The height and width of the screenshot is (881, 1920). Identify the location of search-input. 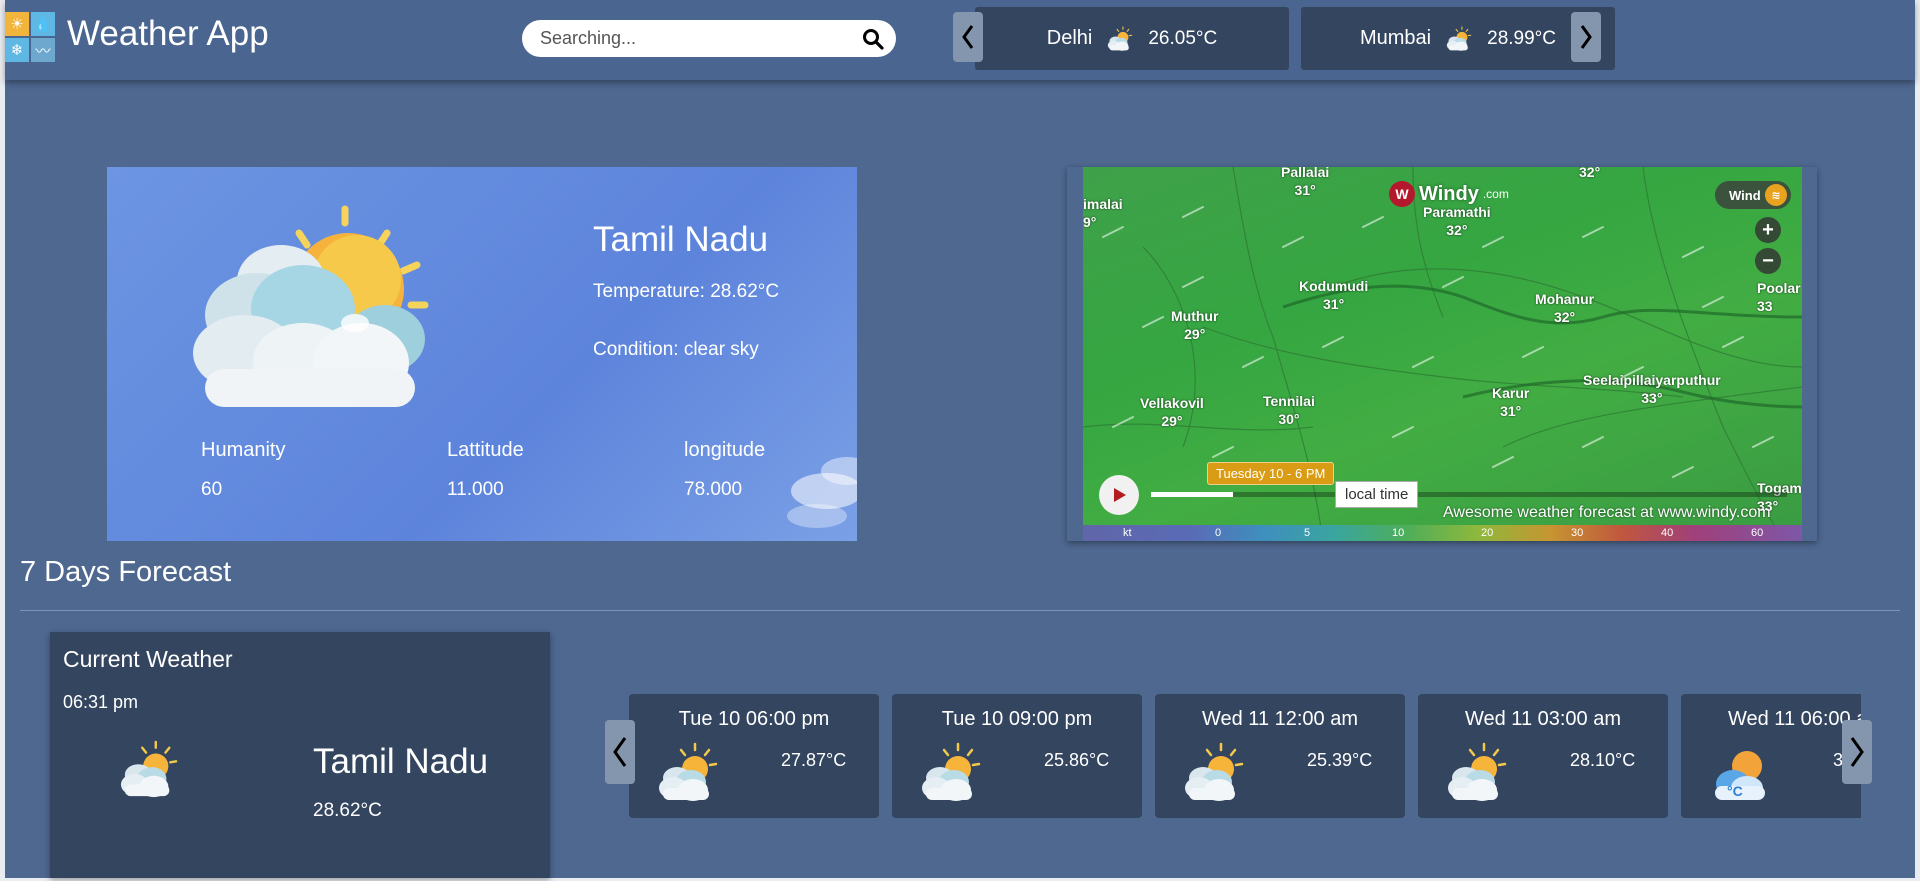
(690, 38).